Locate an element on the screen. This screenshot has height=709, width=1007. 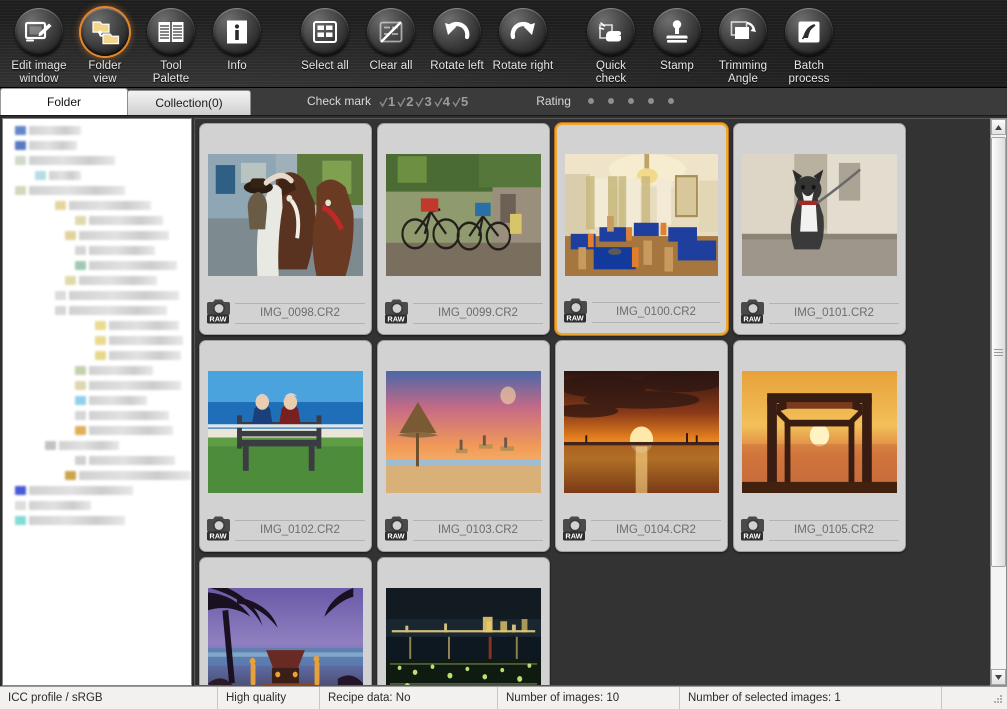
edit-image-window-button: Edit image window is located at coordinates (39, 45).